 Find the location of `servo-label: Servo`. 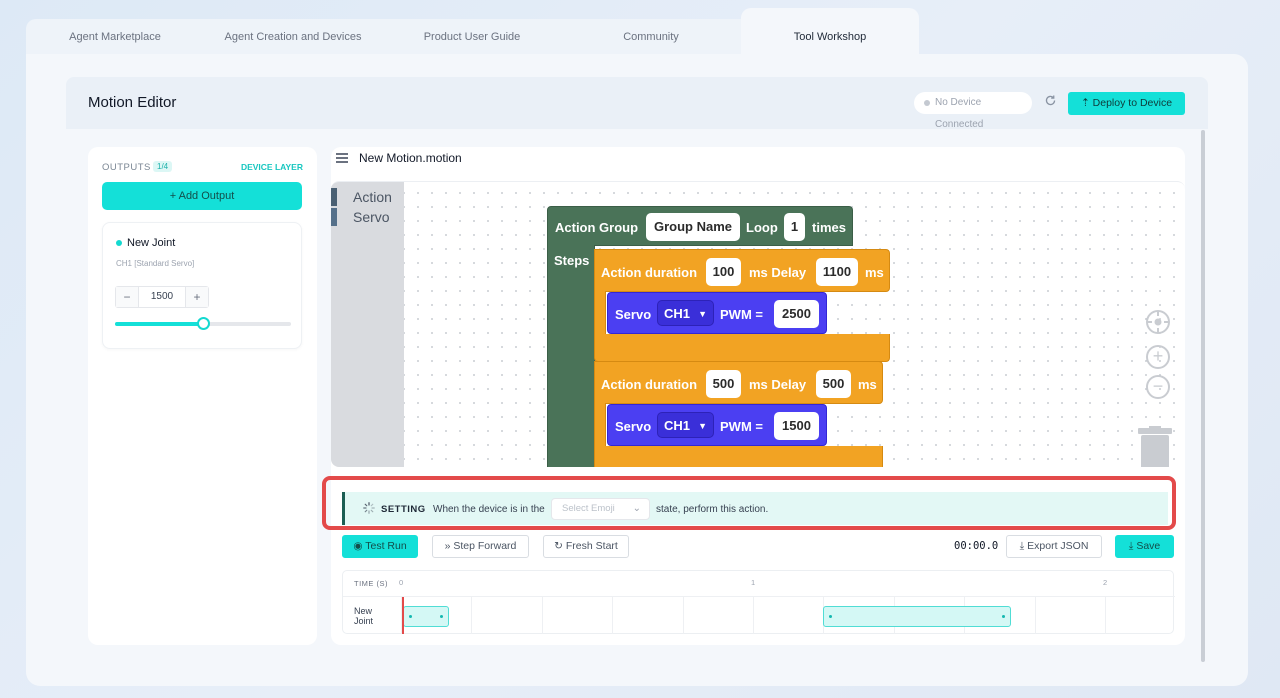

servo-label: Servo is located at coordinates (633, 426).